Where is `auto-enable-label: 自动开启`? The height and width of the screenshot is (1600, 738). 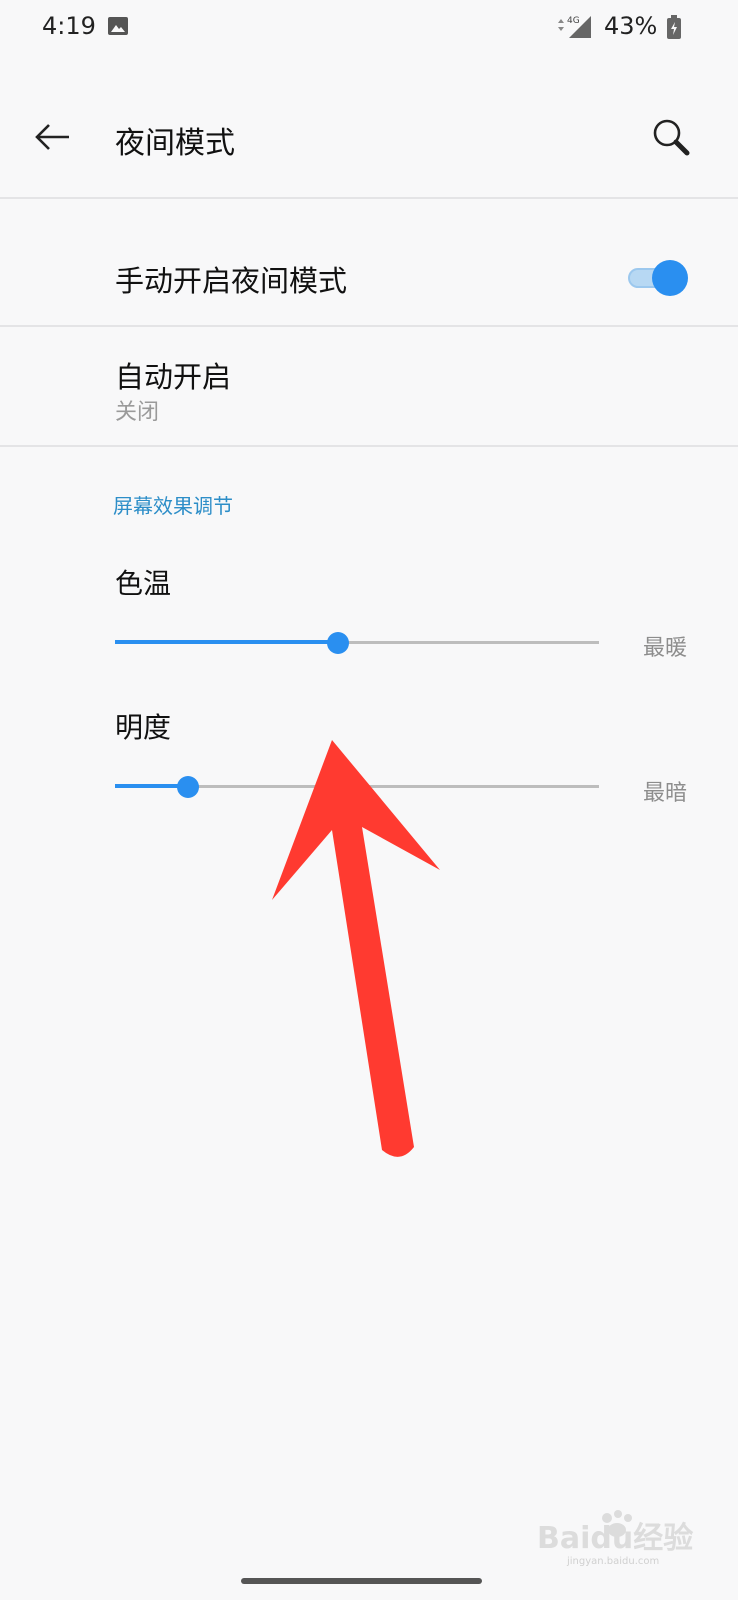 auto-enable-label: 自动开启 is located at coordinates (173, 377).